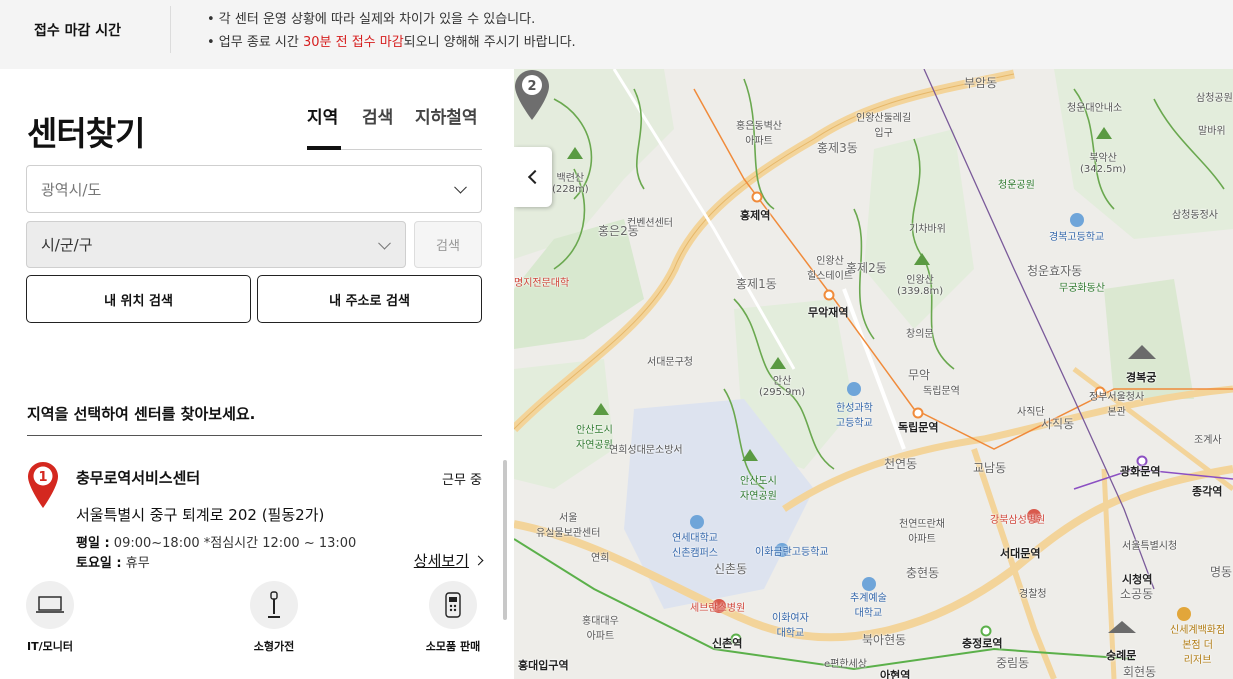 The image size is (1233, 679). What do you see at coordinates (1214, 98) in the screenshot?
I see `map-label: 삼청공원` at bounding box center [1214, 98].